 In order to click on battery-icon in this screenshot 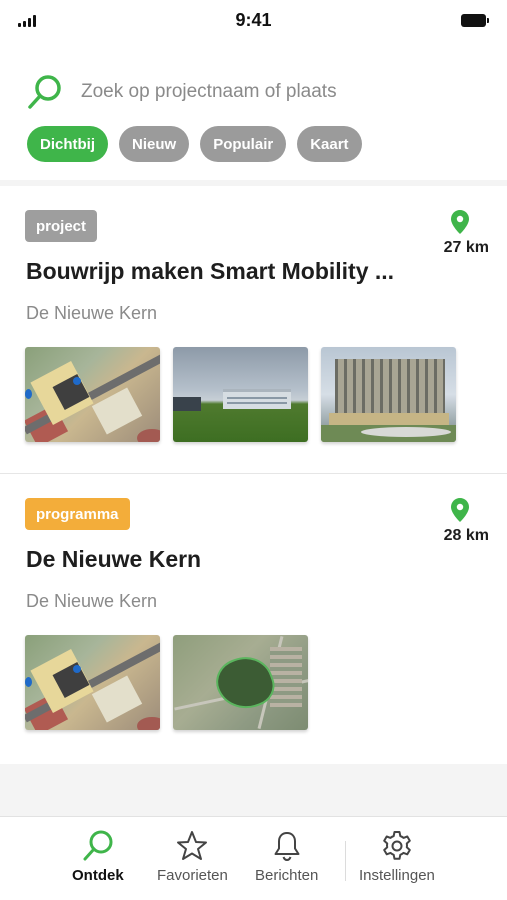, I will do `click(475, 20)`.